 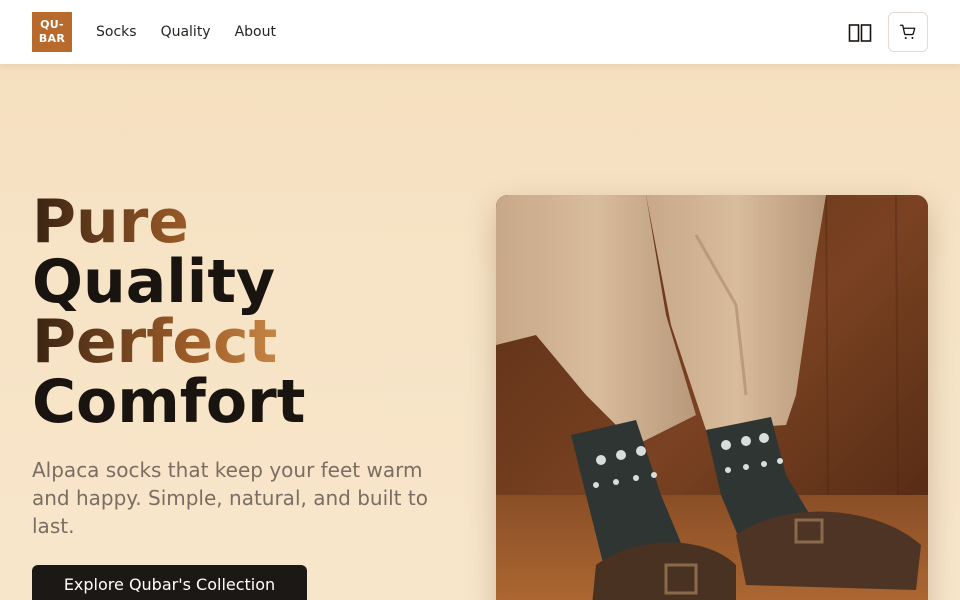 I want to click on logo-line-1: QU-, so click(x=52, y=24).